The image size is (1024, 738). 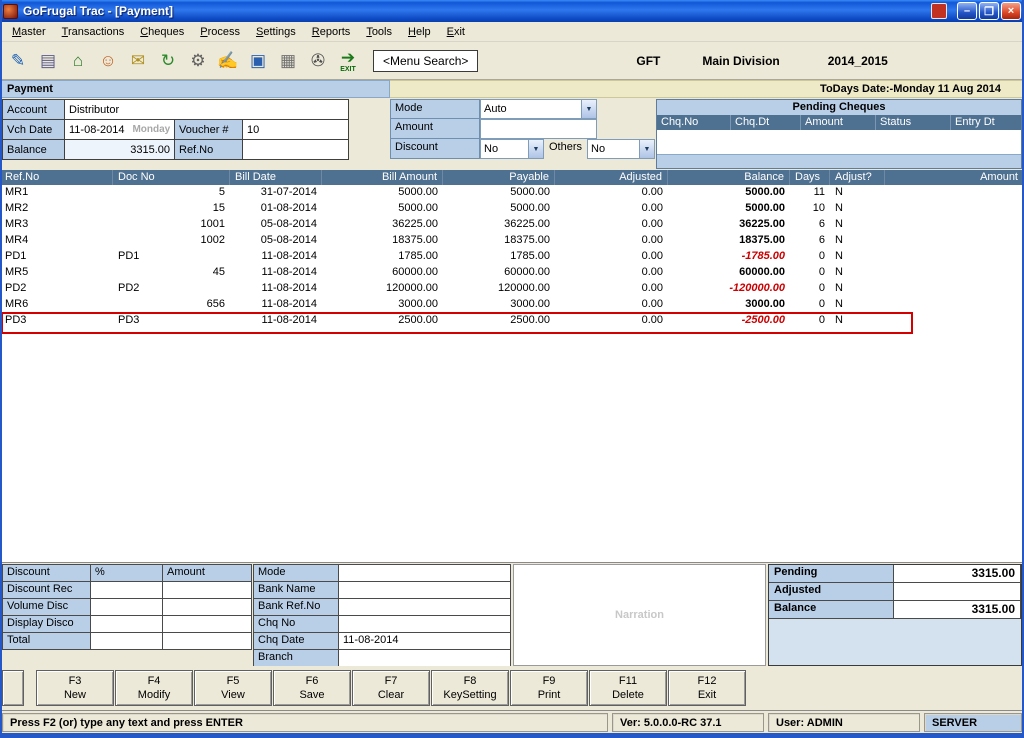 What do you see at coordinates (120, 130) in the screenshot?
I see `vch-date-field: 11-08-2014 Monday` at bounding box center [120, 130].